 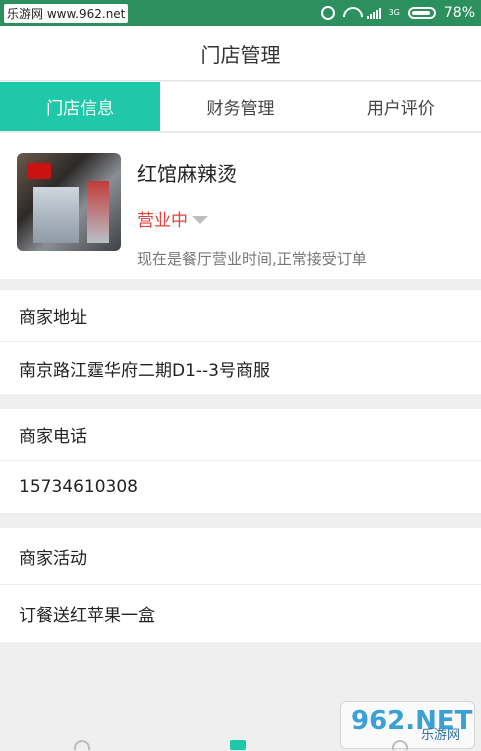 What do you see at coordinates (401, 106) in the screenshot?
I see `tab-reviews: 用户评价` at bounding box center [401, 106].